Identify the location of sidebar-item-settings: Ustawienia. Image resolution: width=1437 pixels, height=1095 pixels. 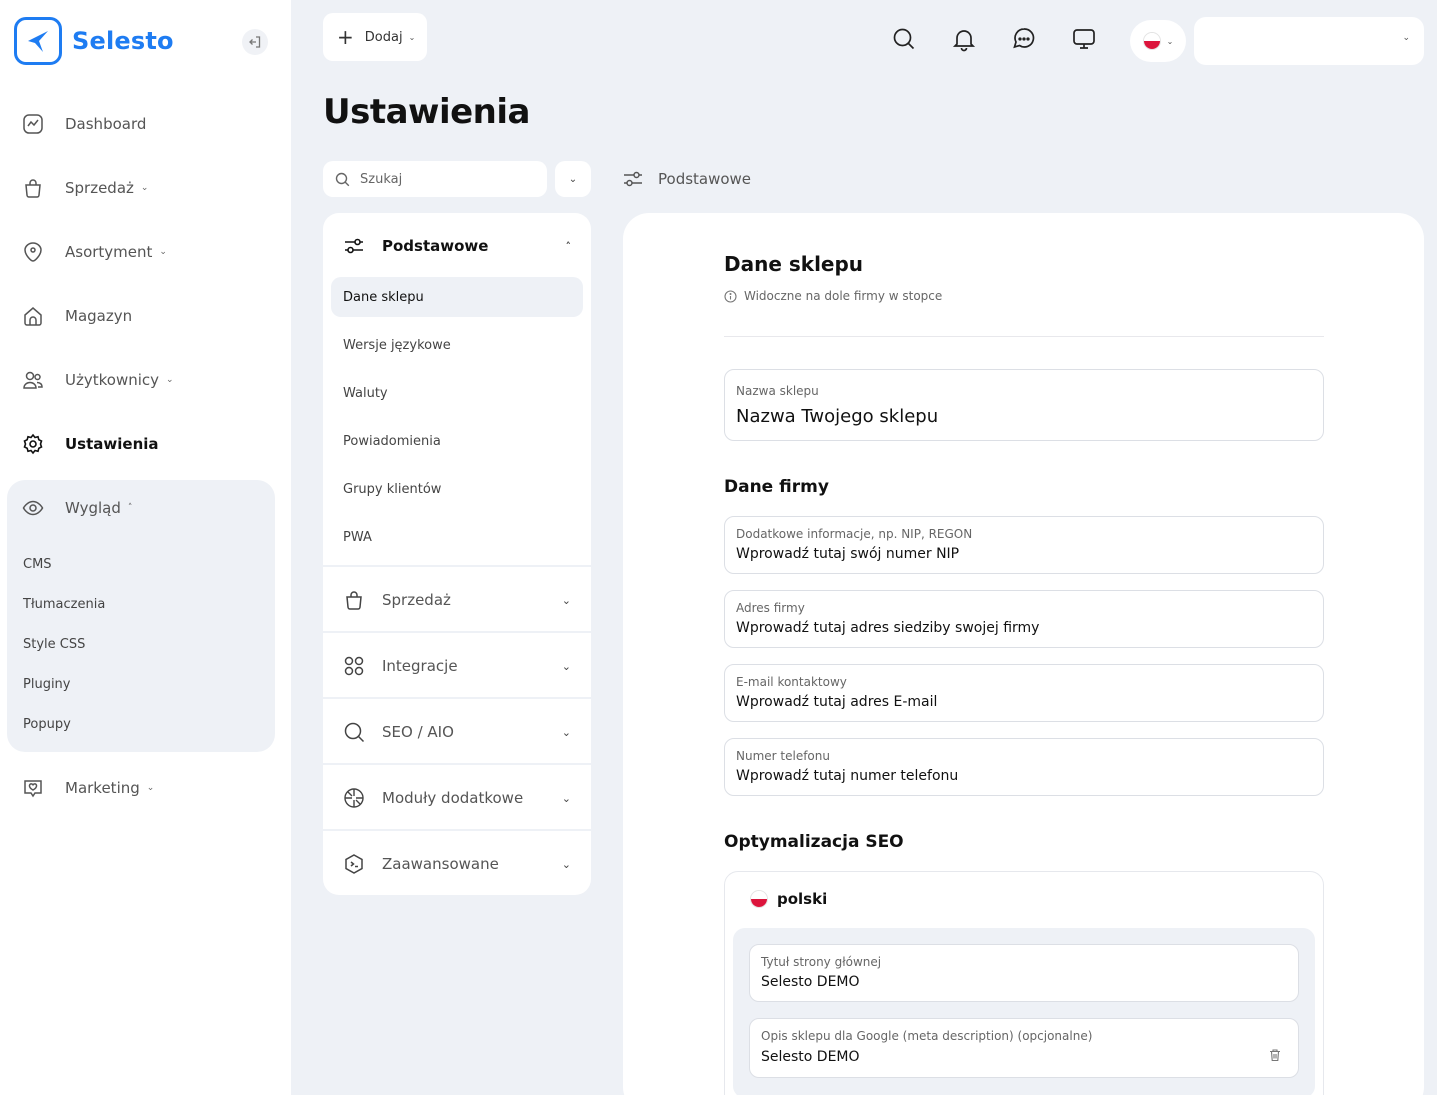
(90, 444).